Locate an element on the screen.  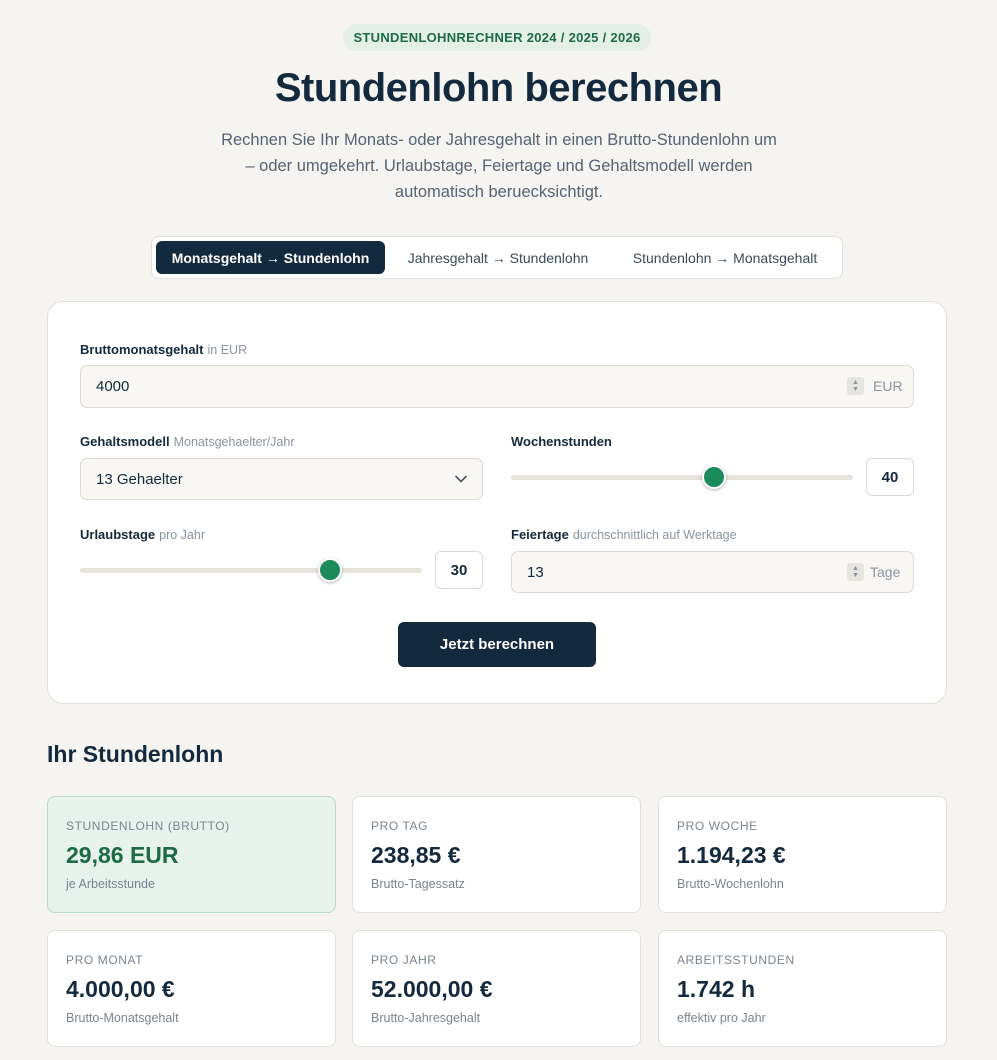
result-key: PRO TAG is located at coordinates (400, 826).